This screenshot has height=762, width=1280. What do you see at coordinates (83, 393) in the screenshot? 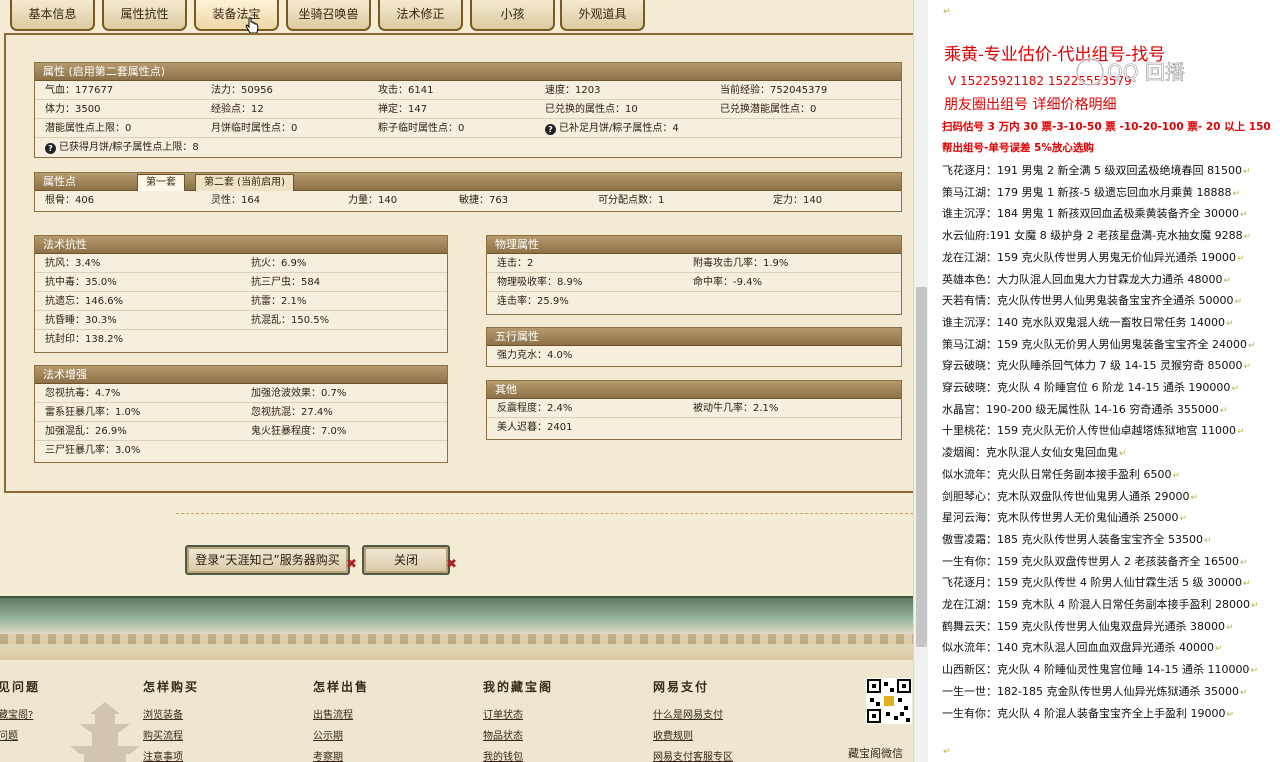
I see `stat-value: 忽视抗毒：4.7%` at bounding box center [83, 393].